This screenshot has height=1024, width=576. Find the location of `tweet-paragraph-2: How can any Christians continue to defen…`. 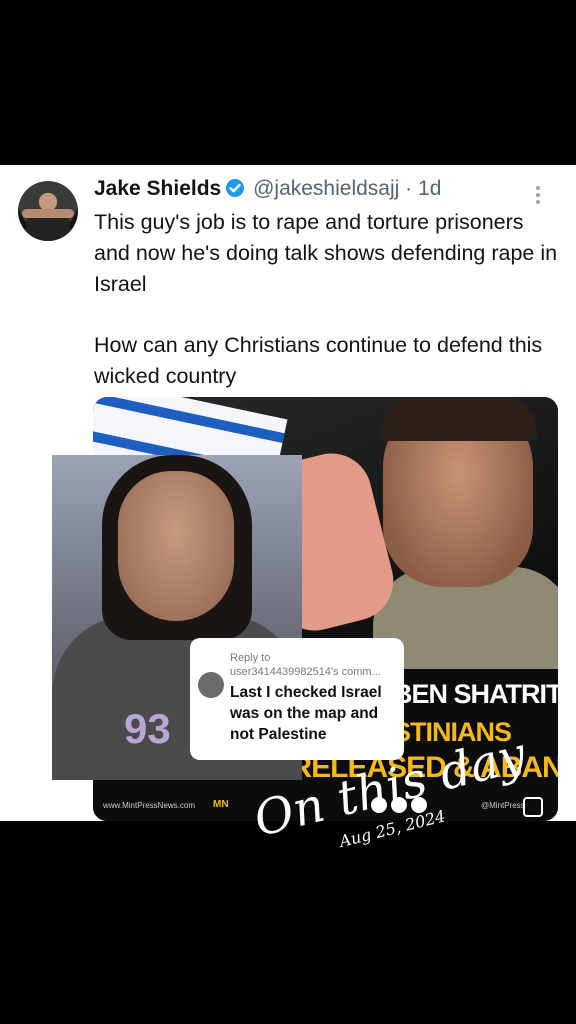

tweet-paragraph-2: How can any Christians continue to defen… is located at coordinates (318, 360).